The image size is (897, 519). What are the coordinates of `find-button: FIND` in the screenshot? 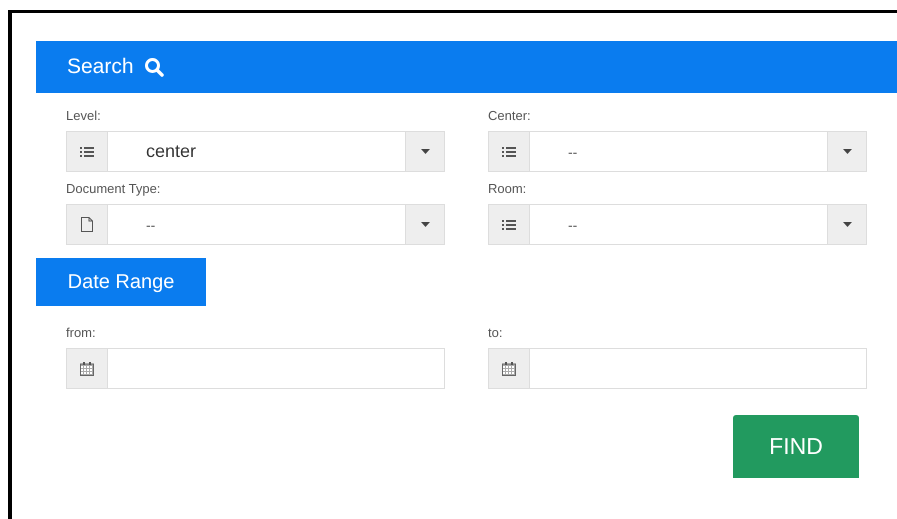 It's located at (796, 446).